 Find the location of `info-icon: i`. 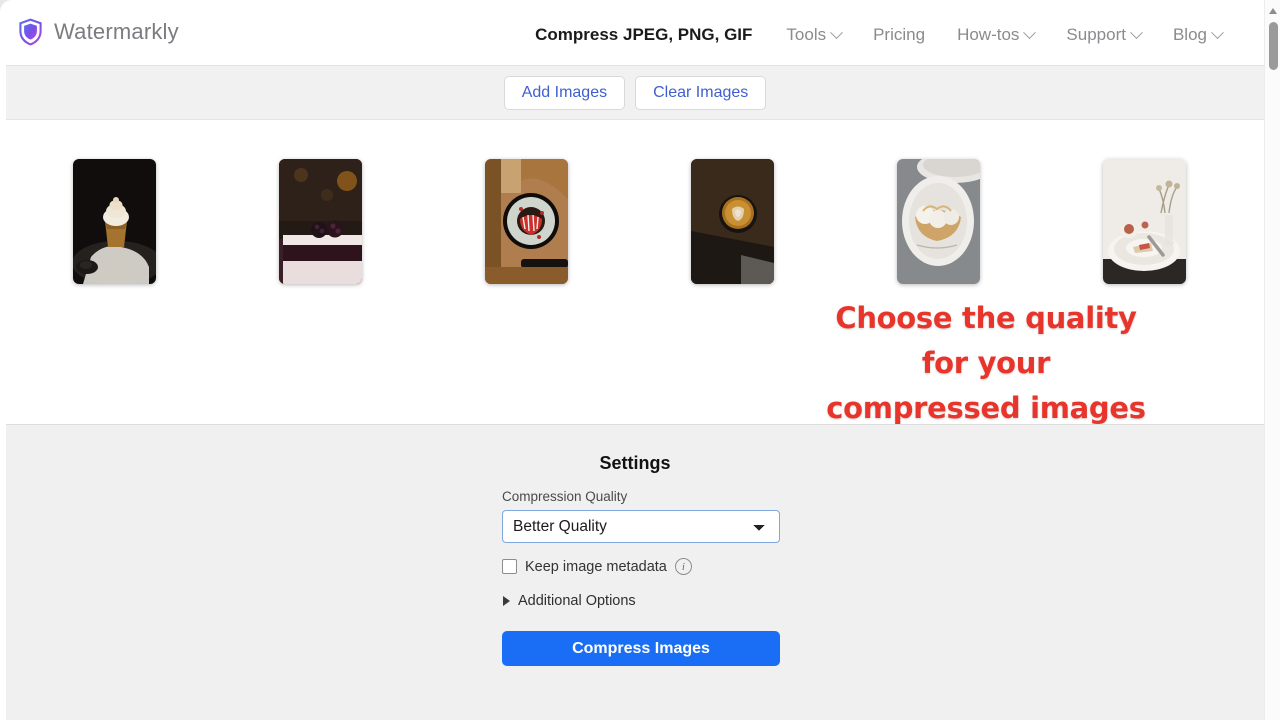

info-icon: i is located at coordinates (683, 566).